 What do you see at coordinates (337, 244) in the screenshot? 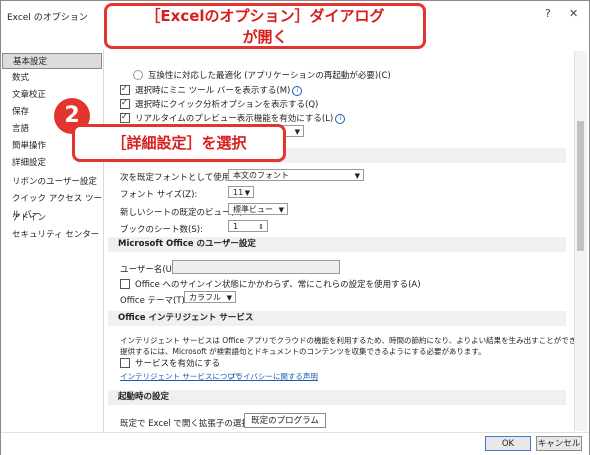
I see `office-user-section: Microsoft Office のユーザー設定` at bounding box center [337, 244].